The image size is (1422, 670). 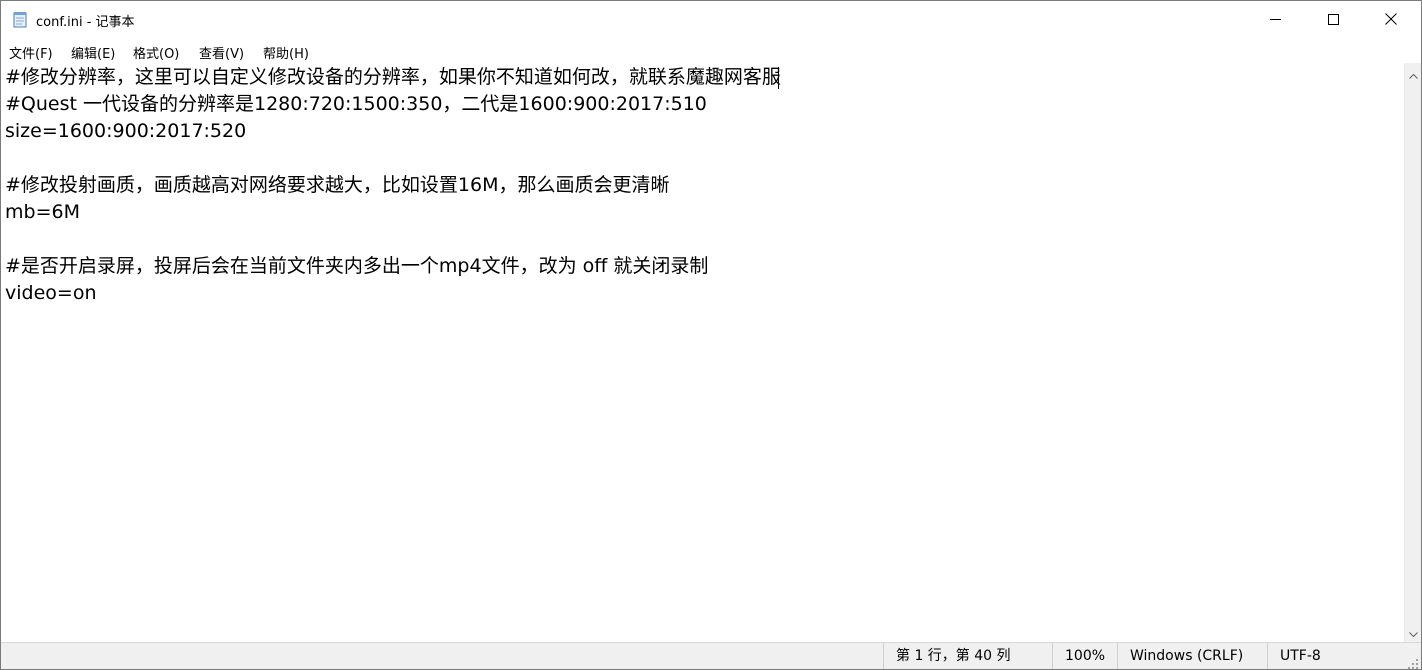 I want to click on status-cursor-position: 第 1 行，第 40 列, so click(x=967, y=656).